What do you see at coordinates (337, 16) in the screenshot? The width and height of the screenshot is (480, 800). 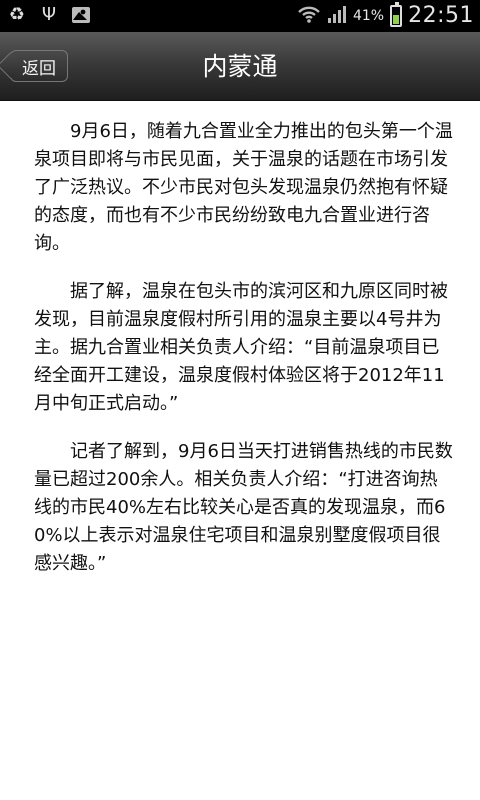 I see `signal-icon` at bounding box center [337, 16].